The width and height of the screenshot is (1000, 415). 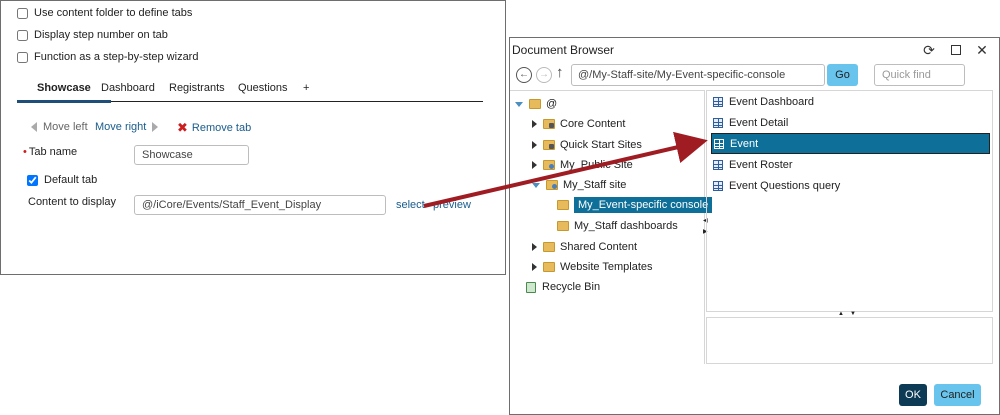 I want to click on step-by-step-wizard-label: Function as a step-by-step wizard, so click(x=116, y=57).